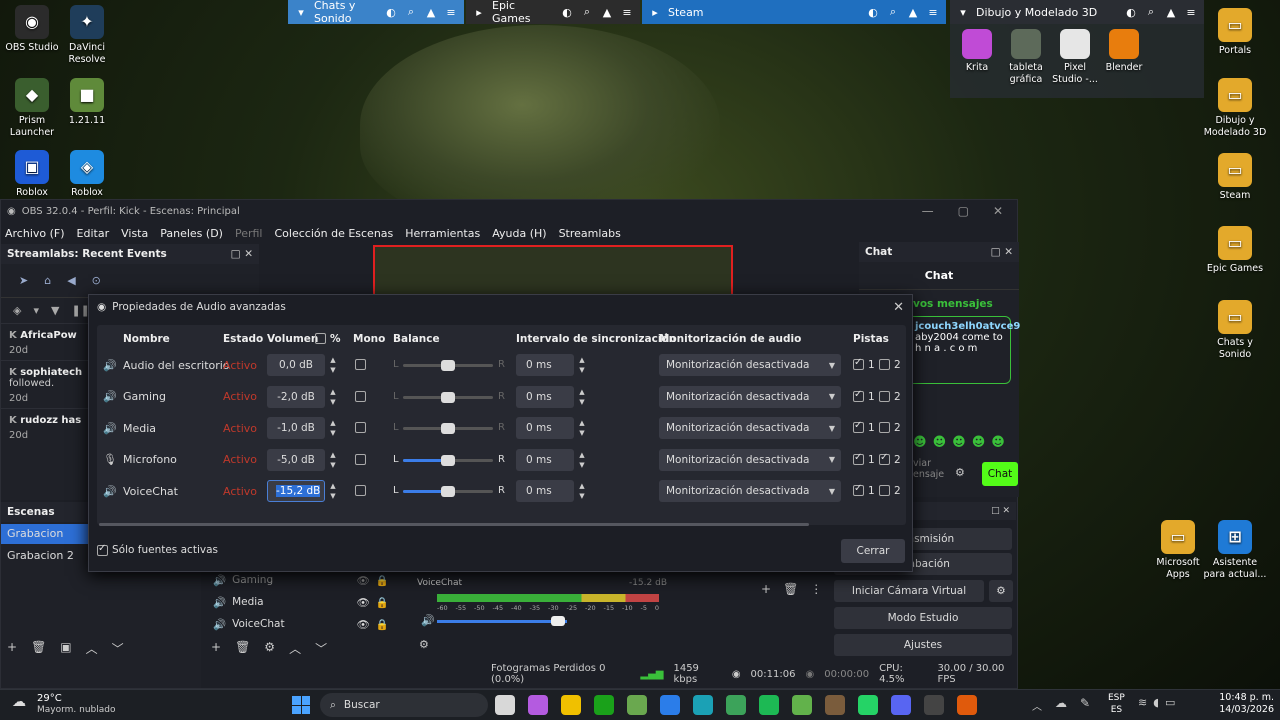  Describe the element at coordinates (249, 233) in the screenshot. I see `menu-item: Perfil` at that location.